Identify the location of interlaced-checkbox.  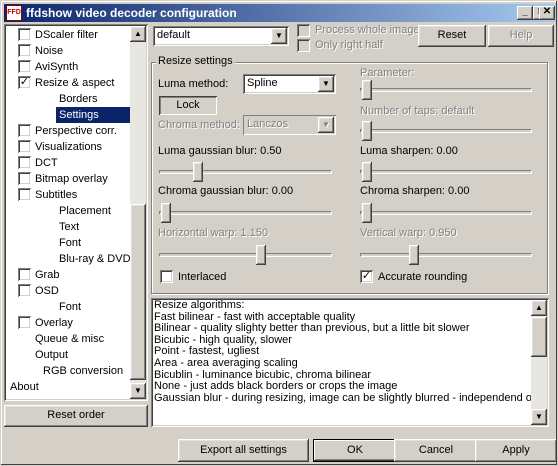
(166, 276).